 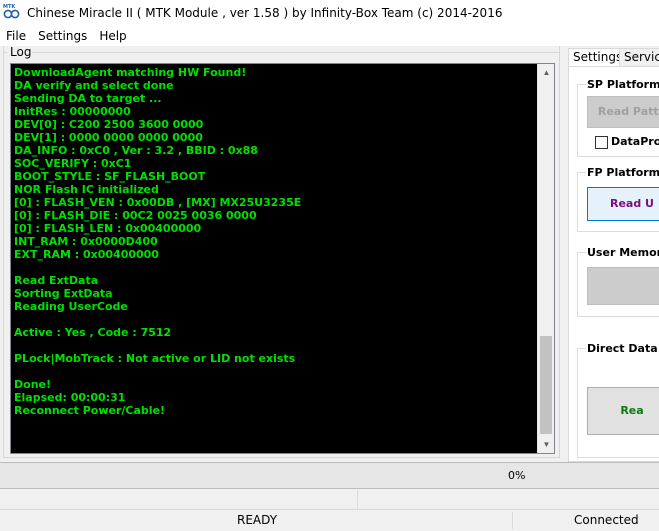 I want to click on status-connection: Connected, so click(x=606, y=520).